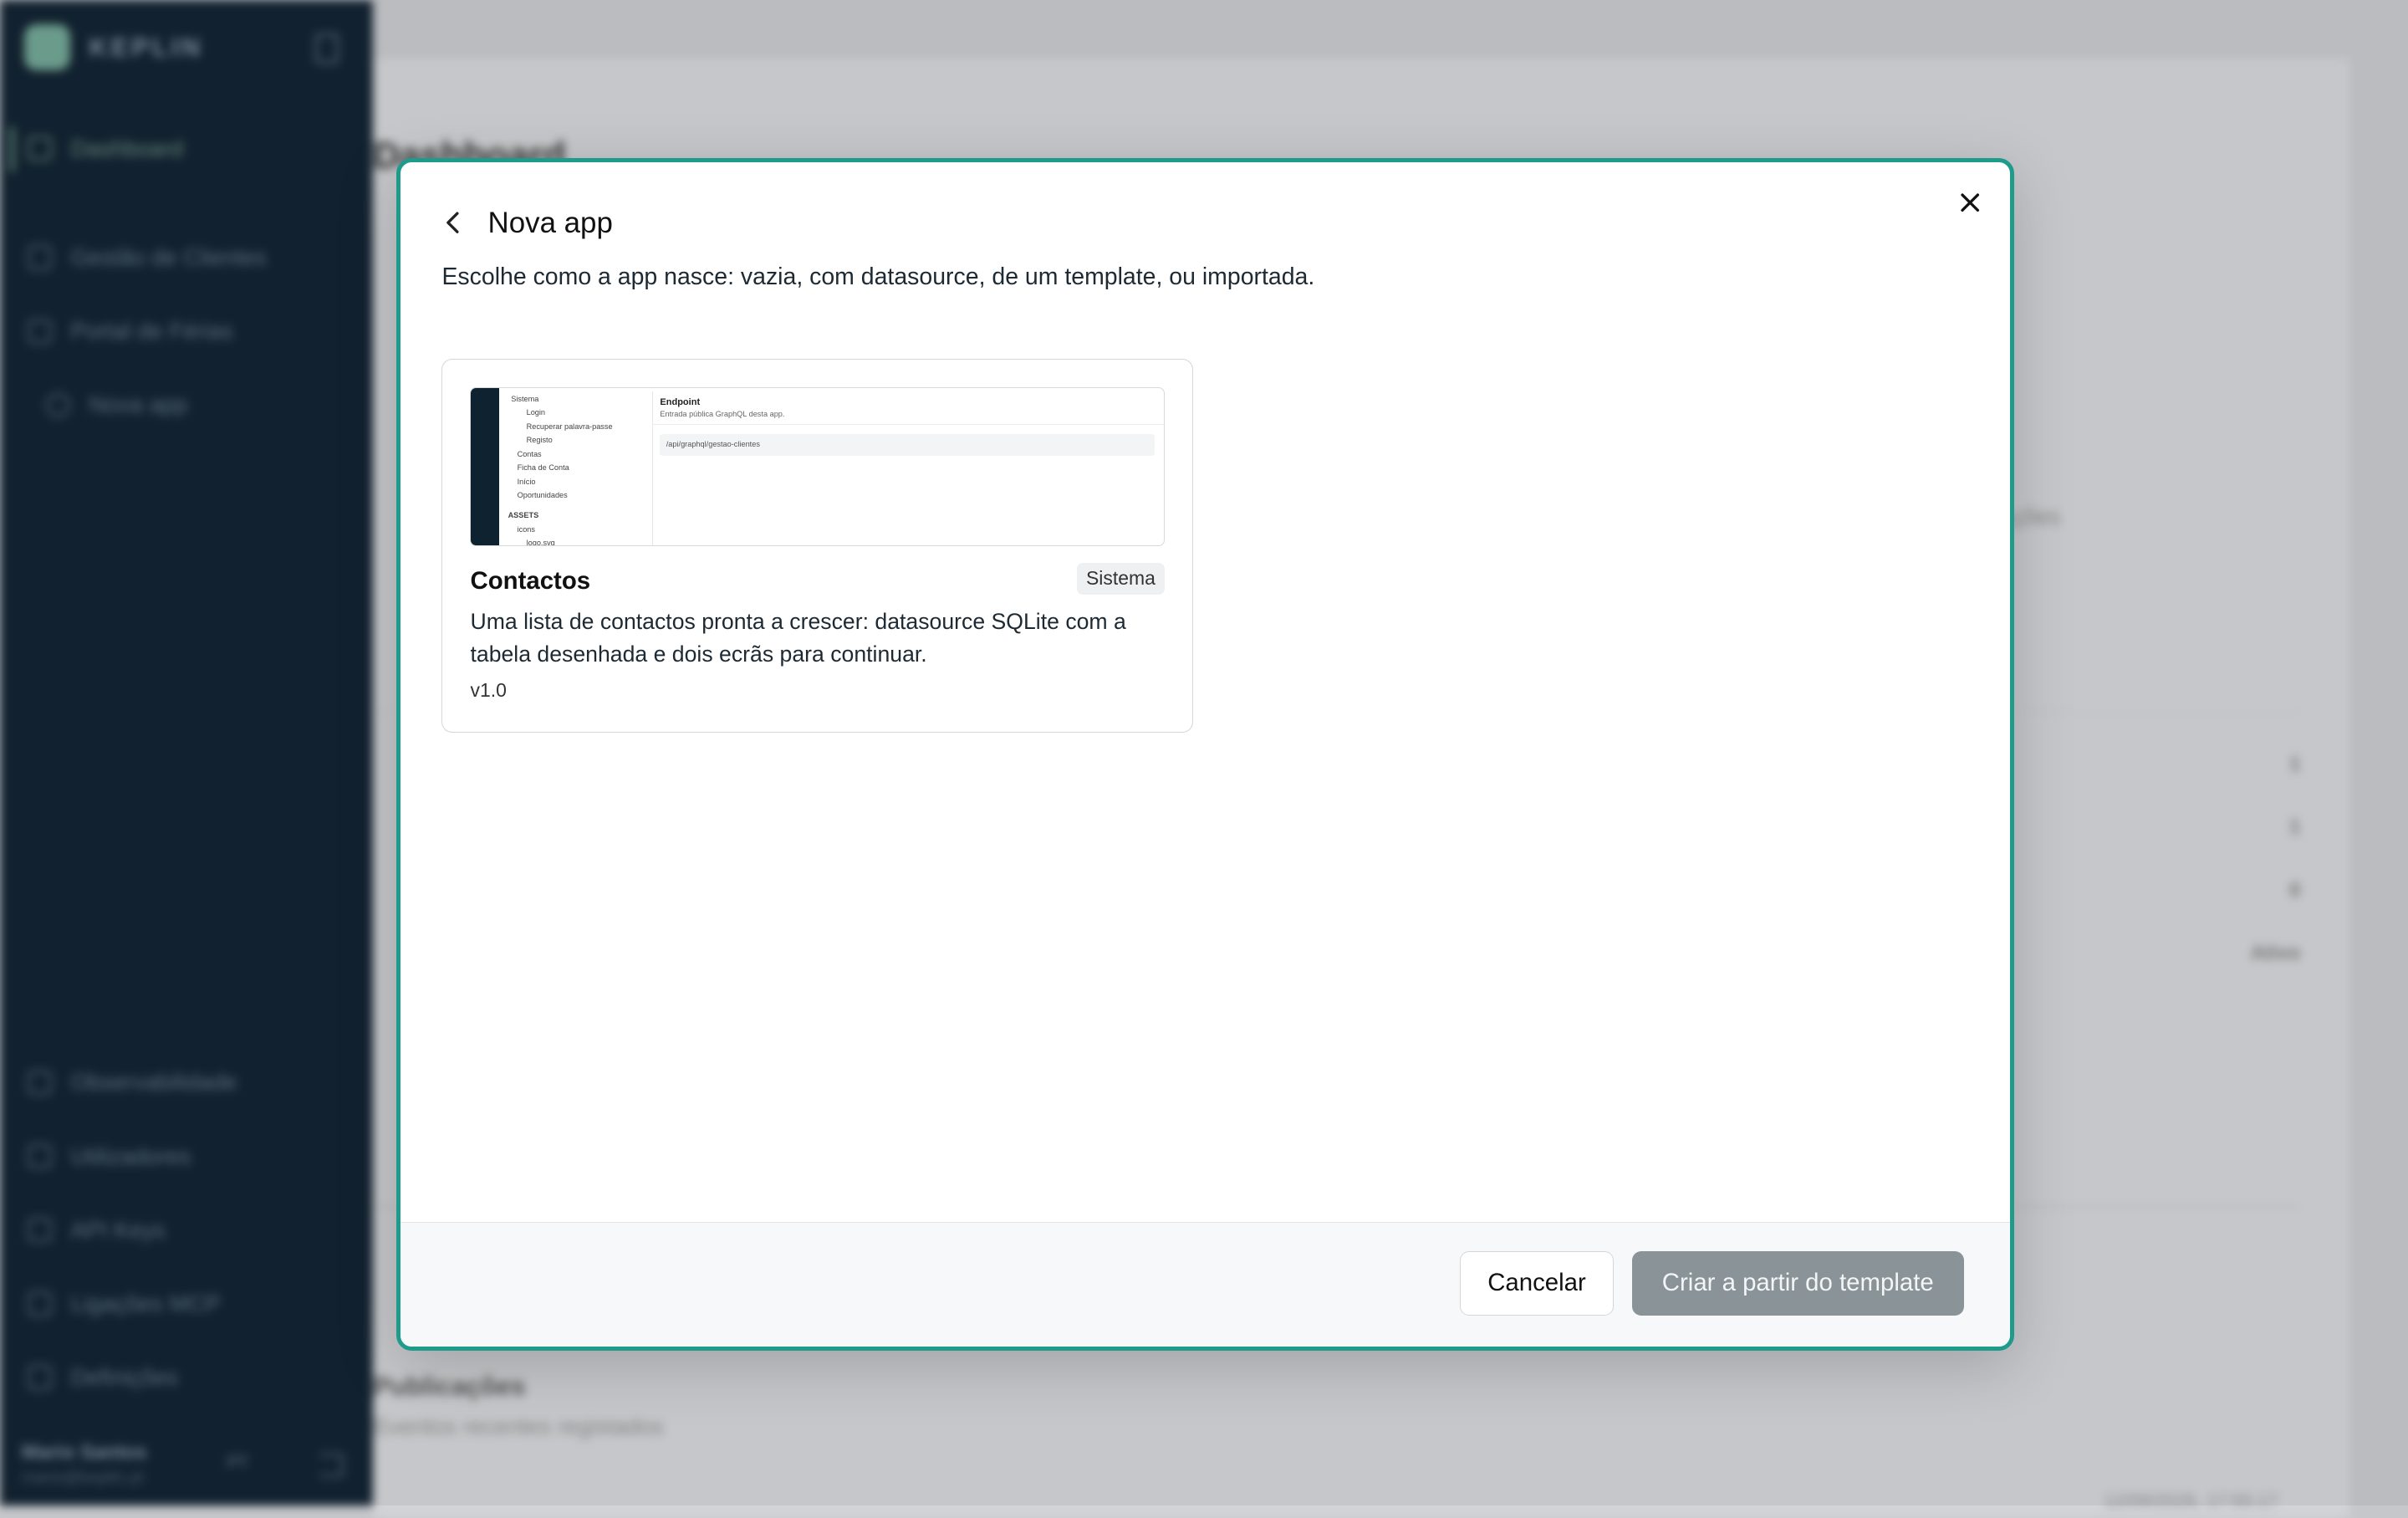 The width and height of the screenshot is (2408, 1518). What do you see at coordinates (1120, 578) in the screenshot?
I see `template-badge: Sistema` at bounding box center [1120, 578].